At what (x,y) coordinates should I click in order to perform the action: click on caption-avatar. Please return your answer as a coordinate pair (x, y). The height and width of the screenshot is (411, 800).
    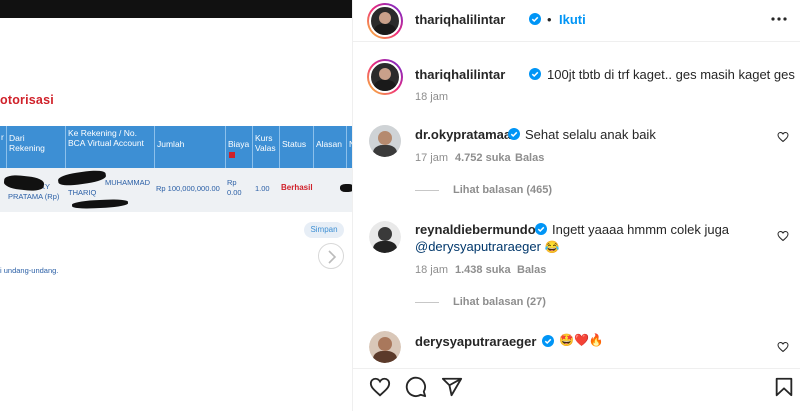
    Looking at the image, I should click on (385, 77).